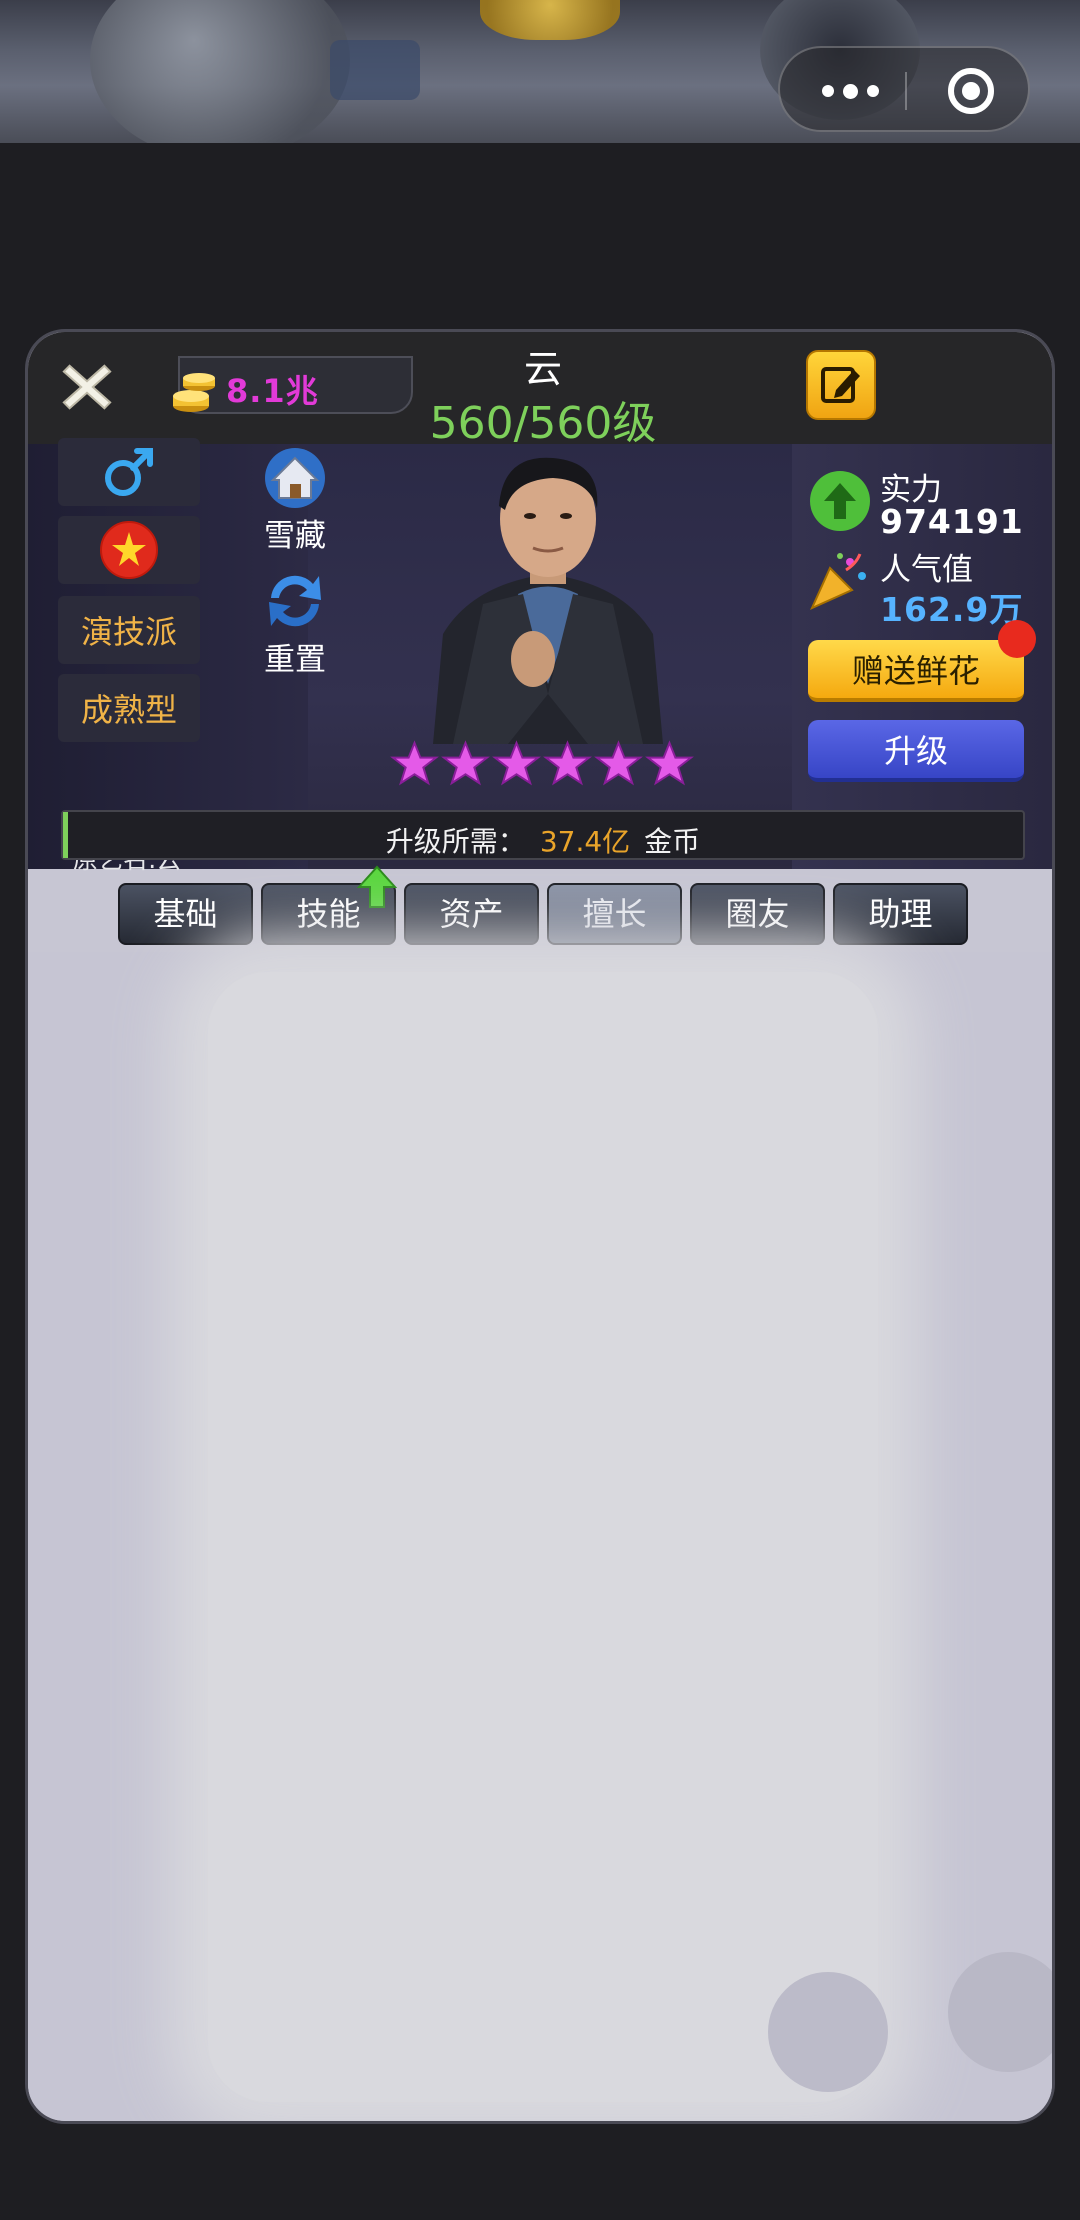 The height and width of the screenshot is (2220, 1080). Describe the element at coordinates (543, 905) in the screenshot. I see `tab-bar: 基础 技能 资产 擅长 圈友 助理` at that location.